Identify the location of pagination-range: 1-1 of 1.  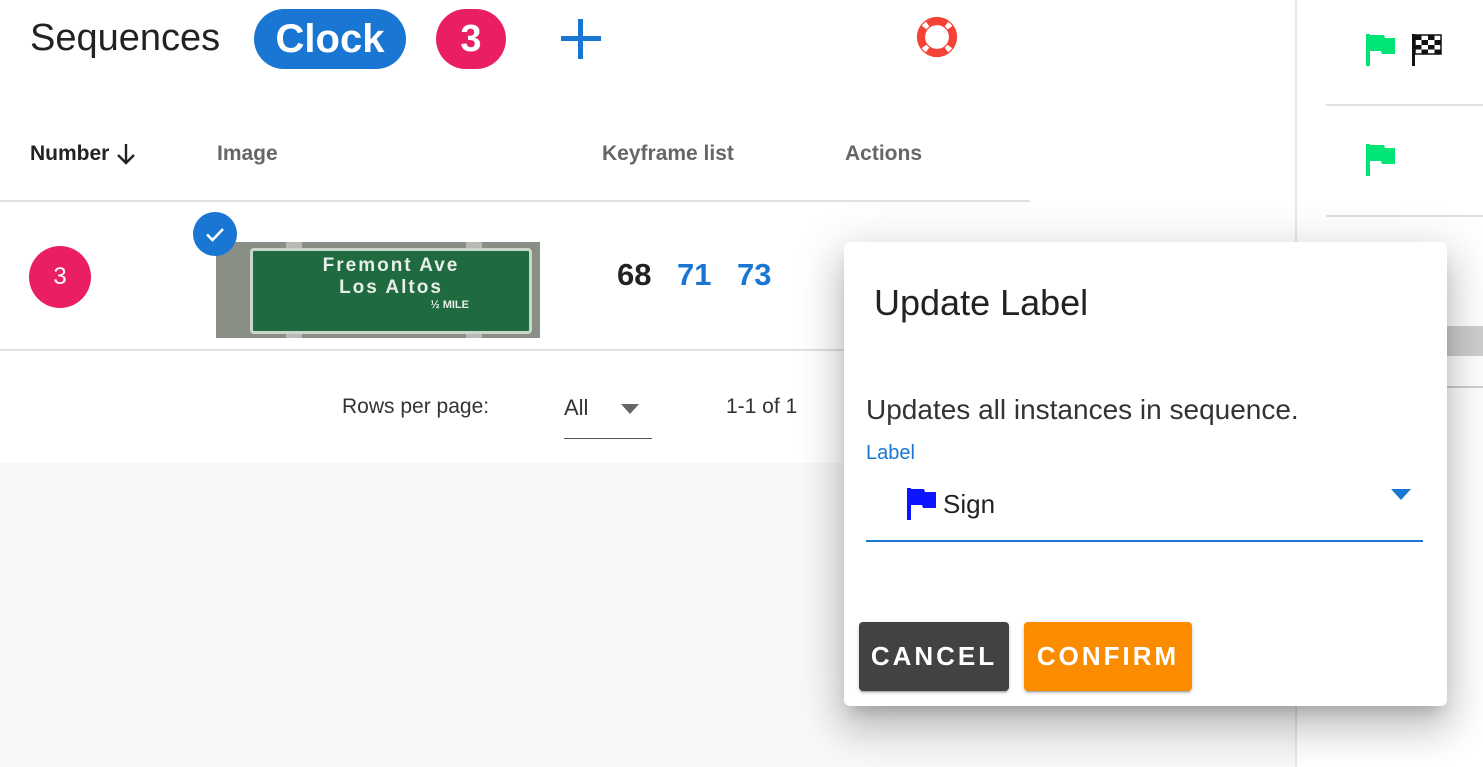
(762, 406).